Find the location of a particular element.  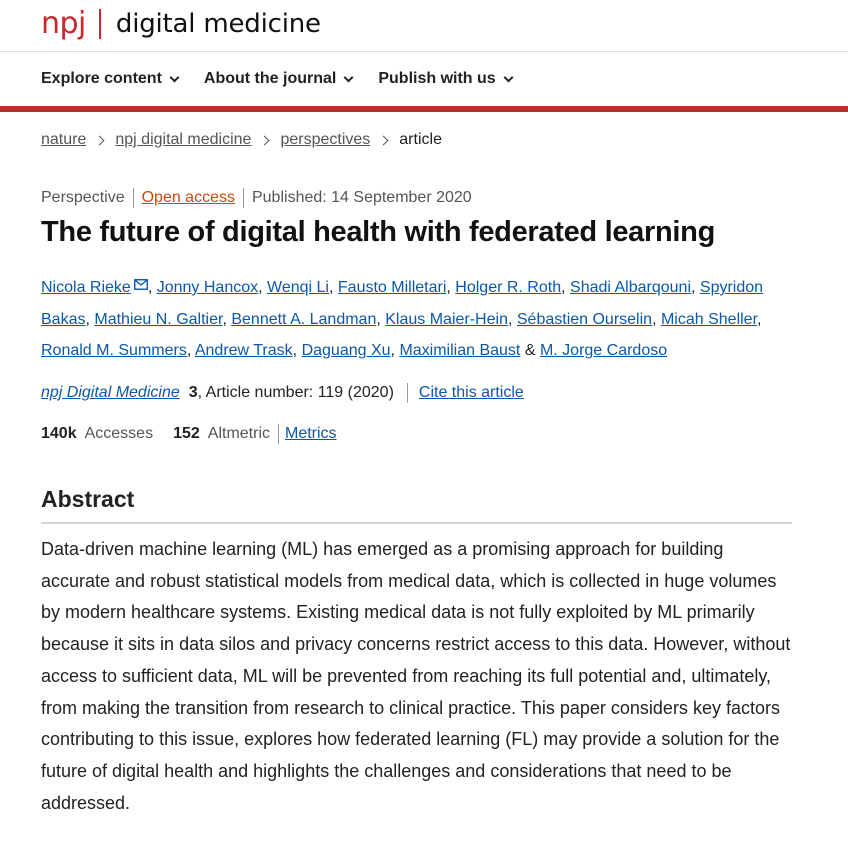

author-link: Fausto Milletari is located at coordinates (392, 287).